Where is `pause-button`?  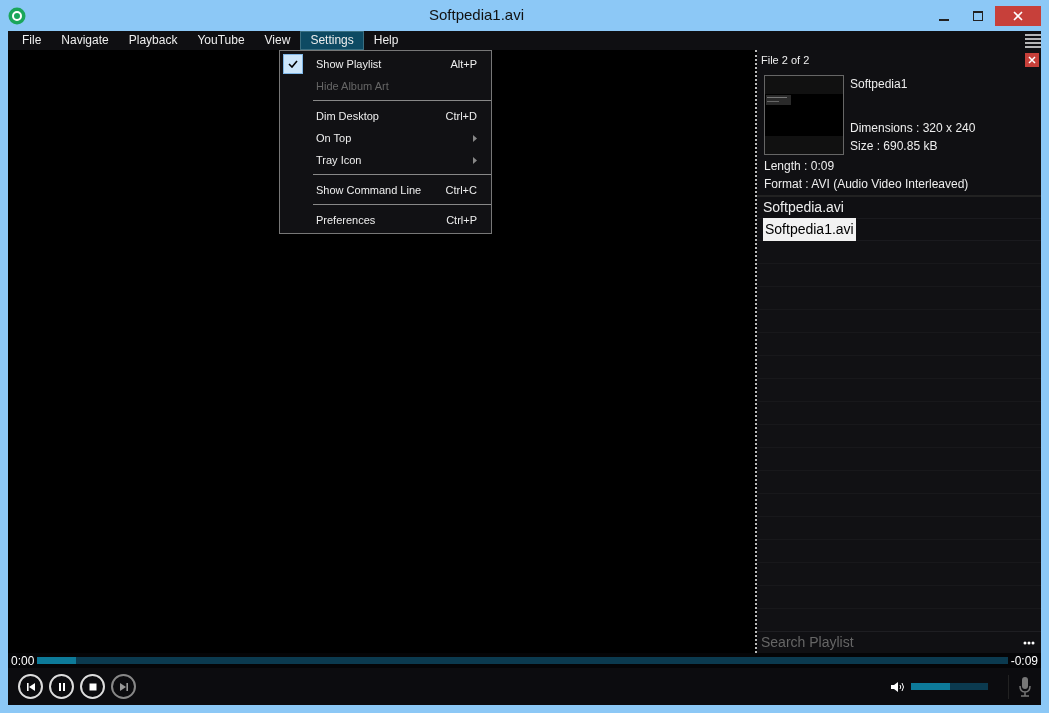
pause-button is located at coordinates (61, 686).